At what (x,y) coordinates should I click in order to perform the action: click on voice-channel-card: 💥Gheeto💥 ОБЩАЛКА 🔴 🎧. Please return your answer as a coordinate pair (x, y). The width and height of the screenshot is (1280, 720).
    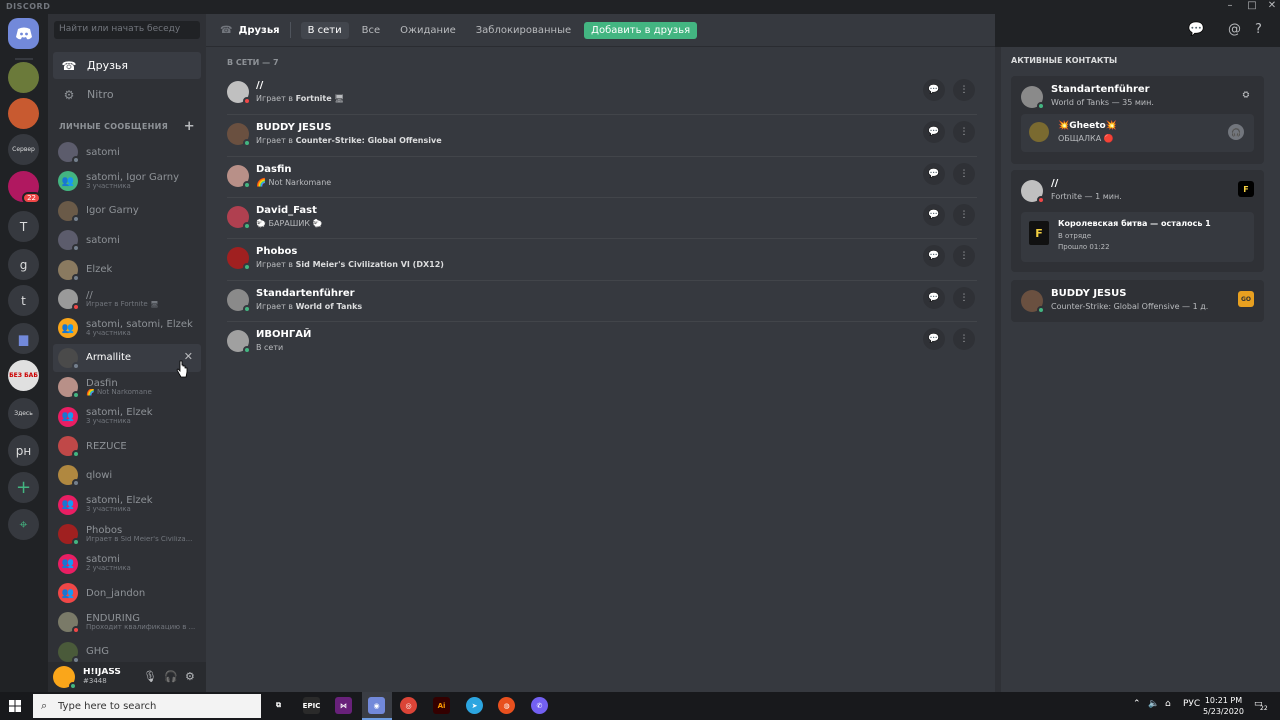
    Looking at the image, I should click on (1137, 133).